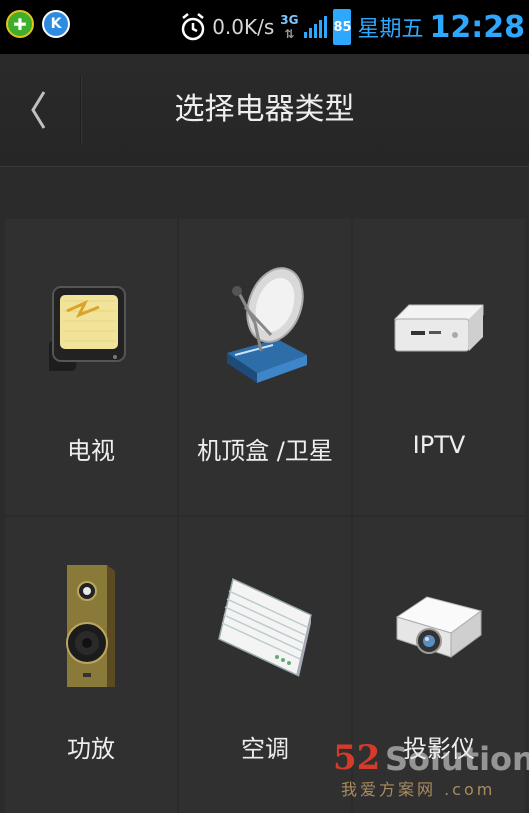 This screenshot has height=813, width=529. I want to click on device-tile-set-top-box: 机顶盒 /卫星, so click(265, 367).